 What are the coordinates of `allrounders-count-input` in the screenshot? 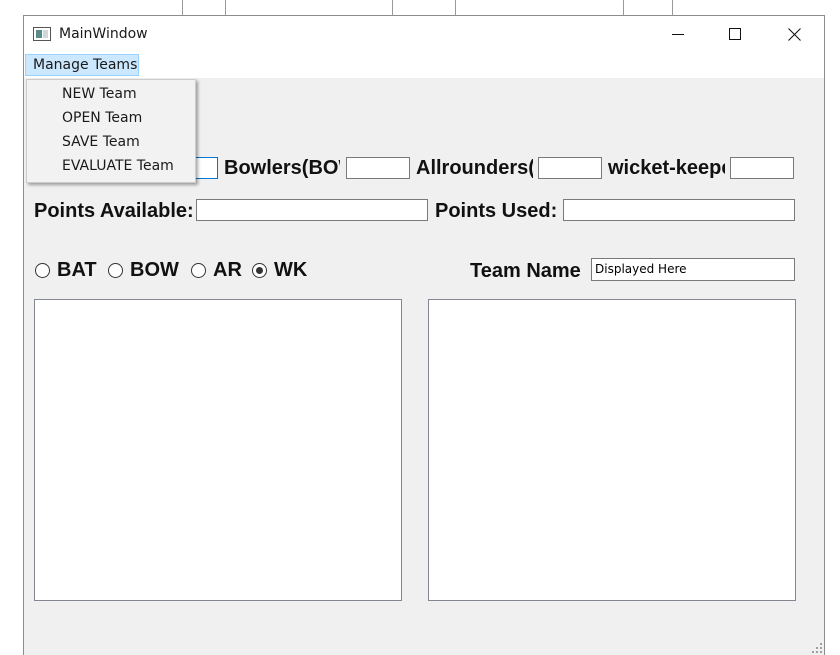 It's located at (570, 168).